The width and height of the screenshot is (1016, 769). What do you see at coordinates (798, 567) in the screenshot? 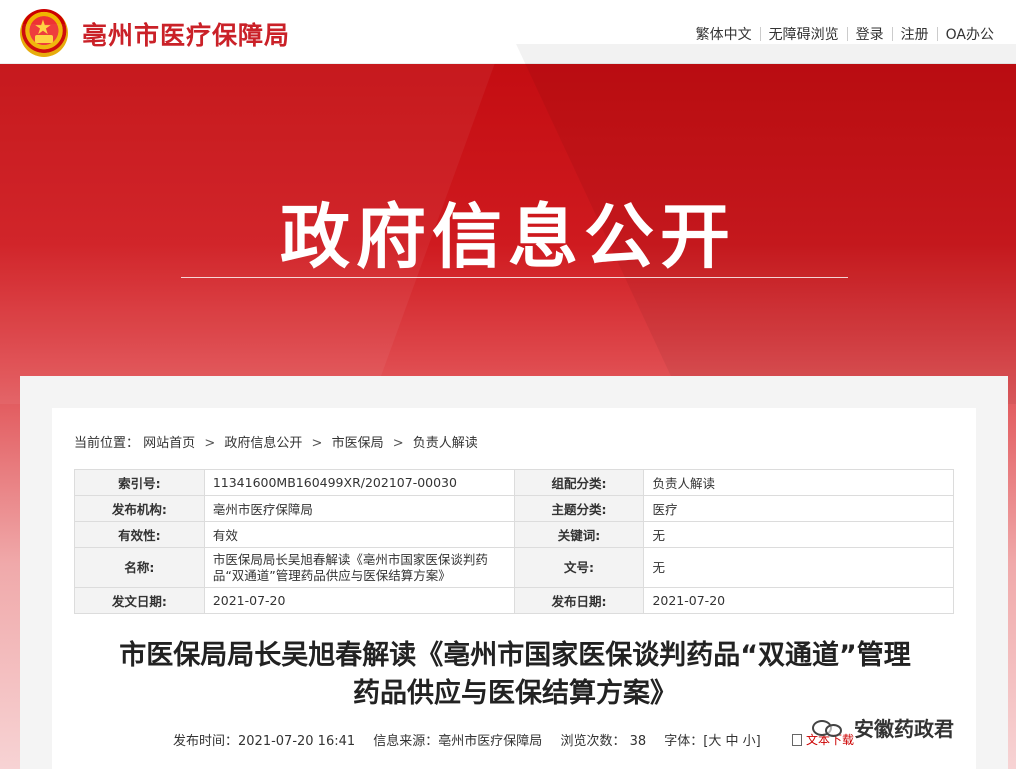
I see `doc-number-value: 无` at bounding box center [798, 567].